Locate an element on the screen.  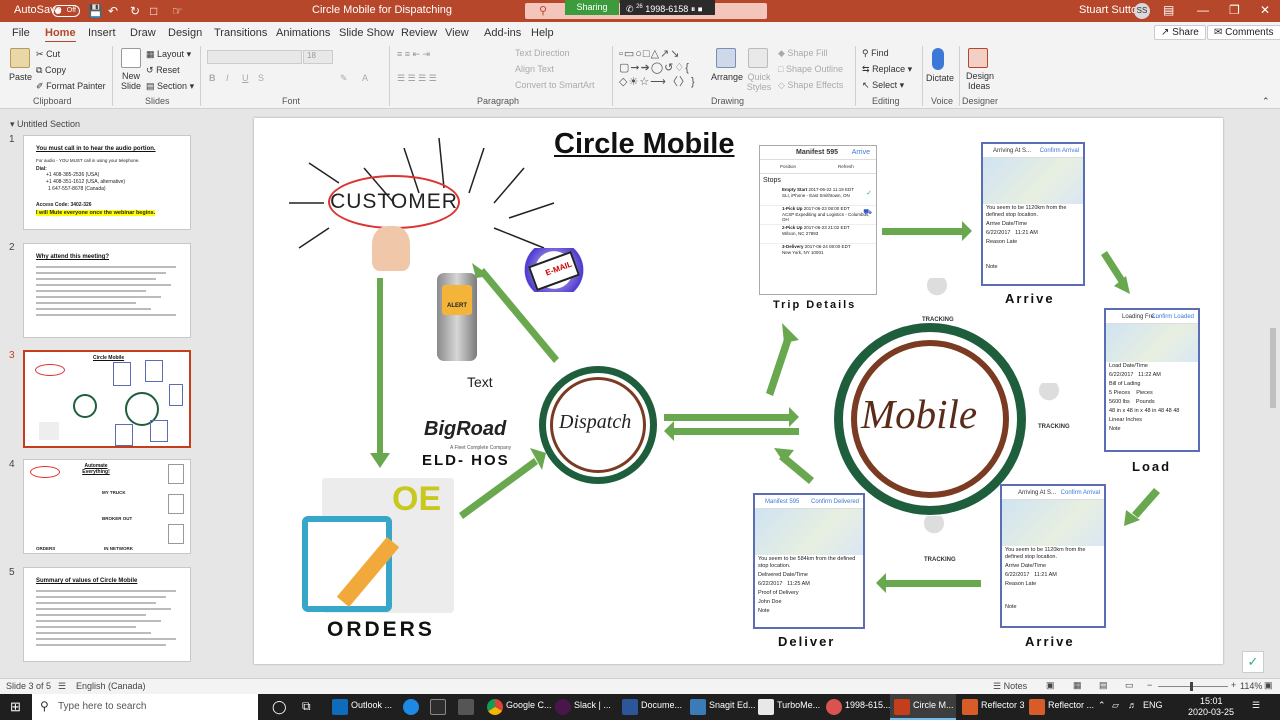
call-bar: ✆ 26 1998-6158 ⏸ ⏹ is located at coordinates (667, 7).